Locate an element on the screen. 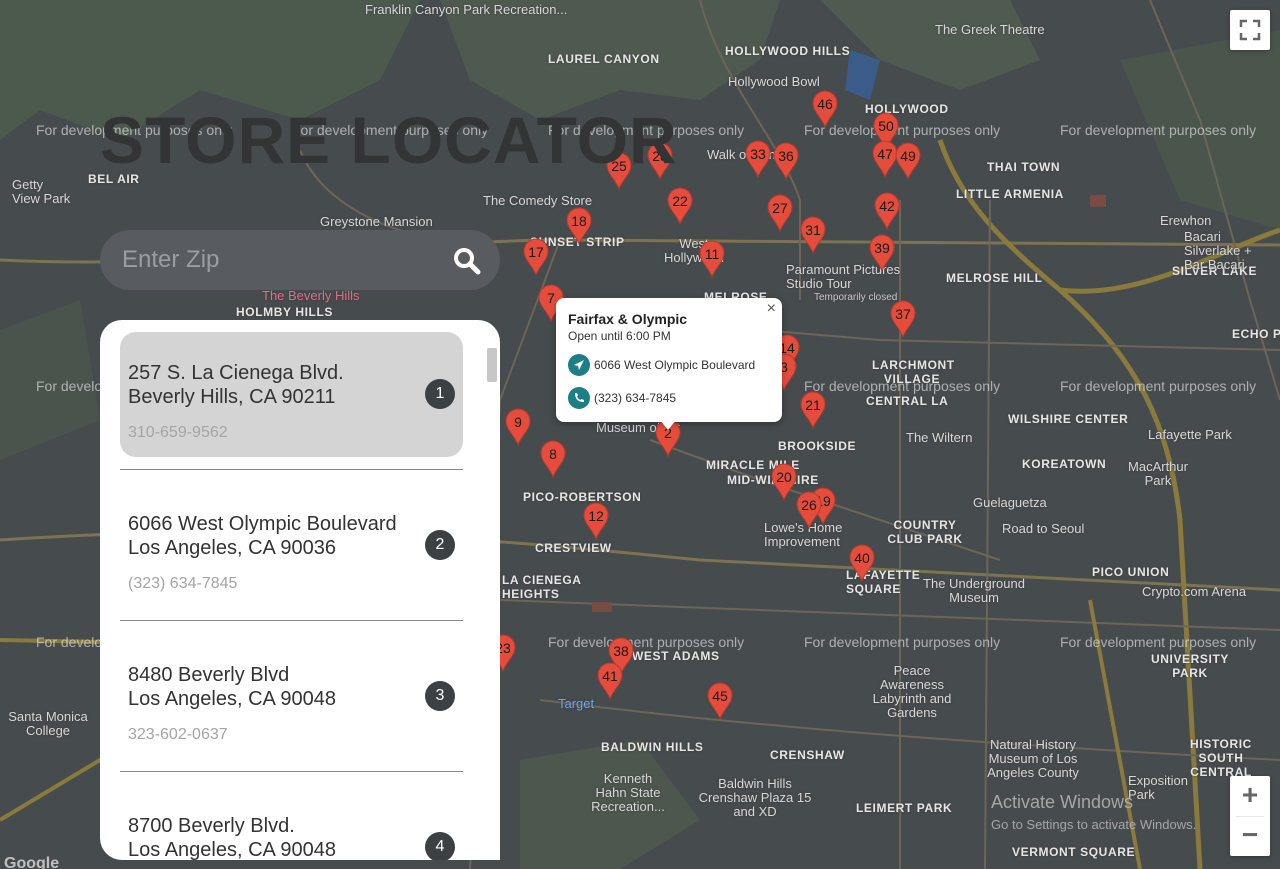 The image size is (1280, 869). map-marker-31: 31 is located at coordinates (813, 235).